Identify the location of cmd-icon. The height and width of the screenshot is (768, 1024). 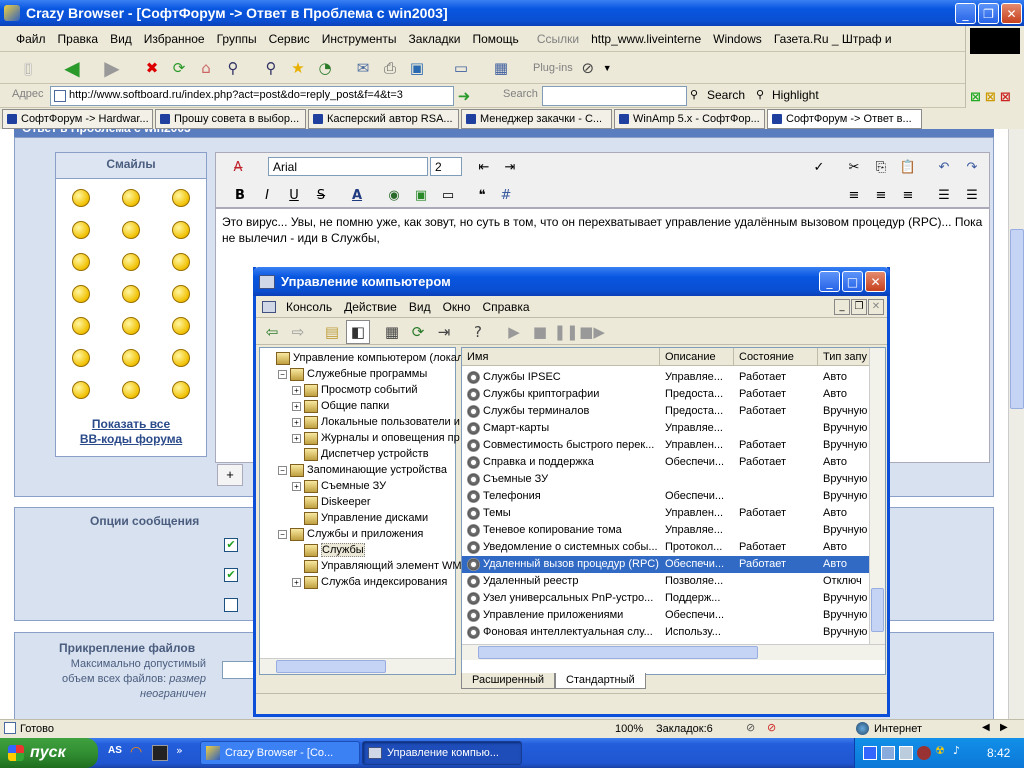
(160, 753).